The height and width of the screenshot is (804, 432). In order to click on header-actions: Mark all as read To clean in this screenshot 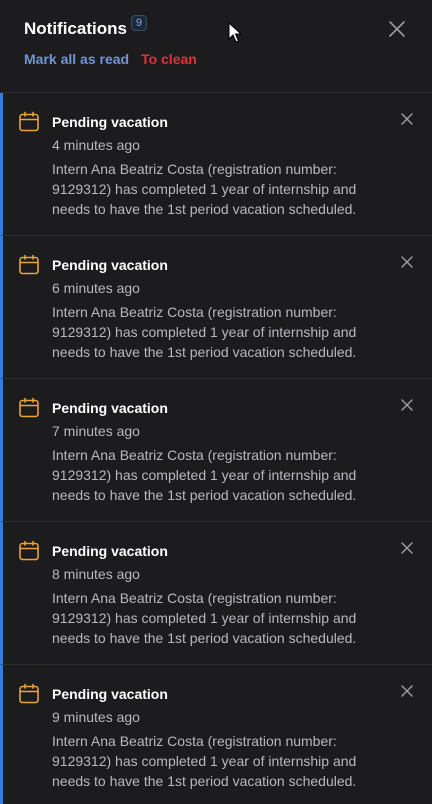, I will do `click(110, 59)`.